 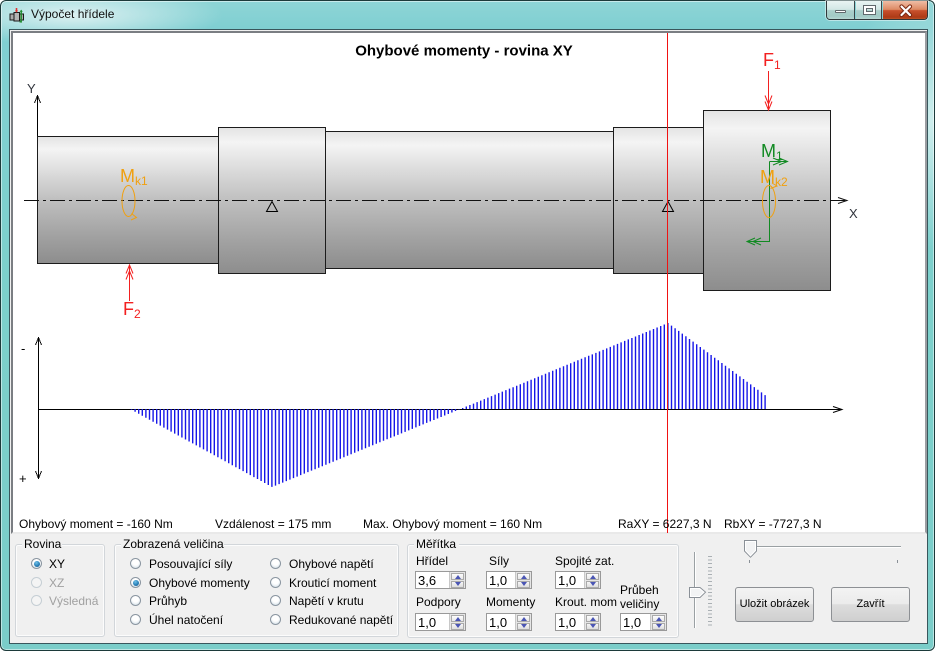 What do you see at coordinates (773, 524) in the screenshot?
I see `svg-text: RbXY = -7727,3 N` at bounding box center [773, 524].